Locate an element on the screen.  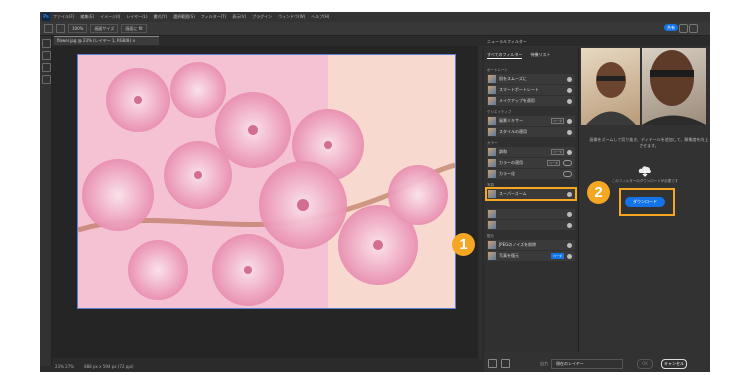
filter-tabs: すべてのフィルター 待機リスト is located at coordinates (531, 55).